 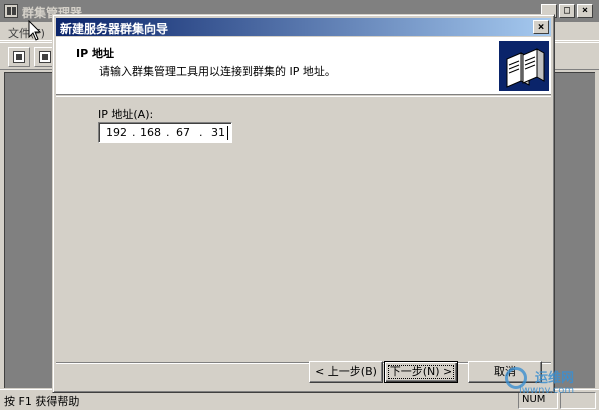 What do you see at coordinates (42, 401) in the screenshot?
I see `status-help-text: 按 F1 获得帮助` at bounding box center [42, 401].